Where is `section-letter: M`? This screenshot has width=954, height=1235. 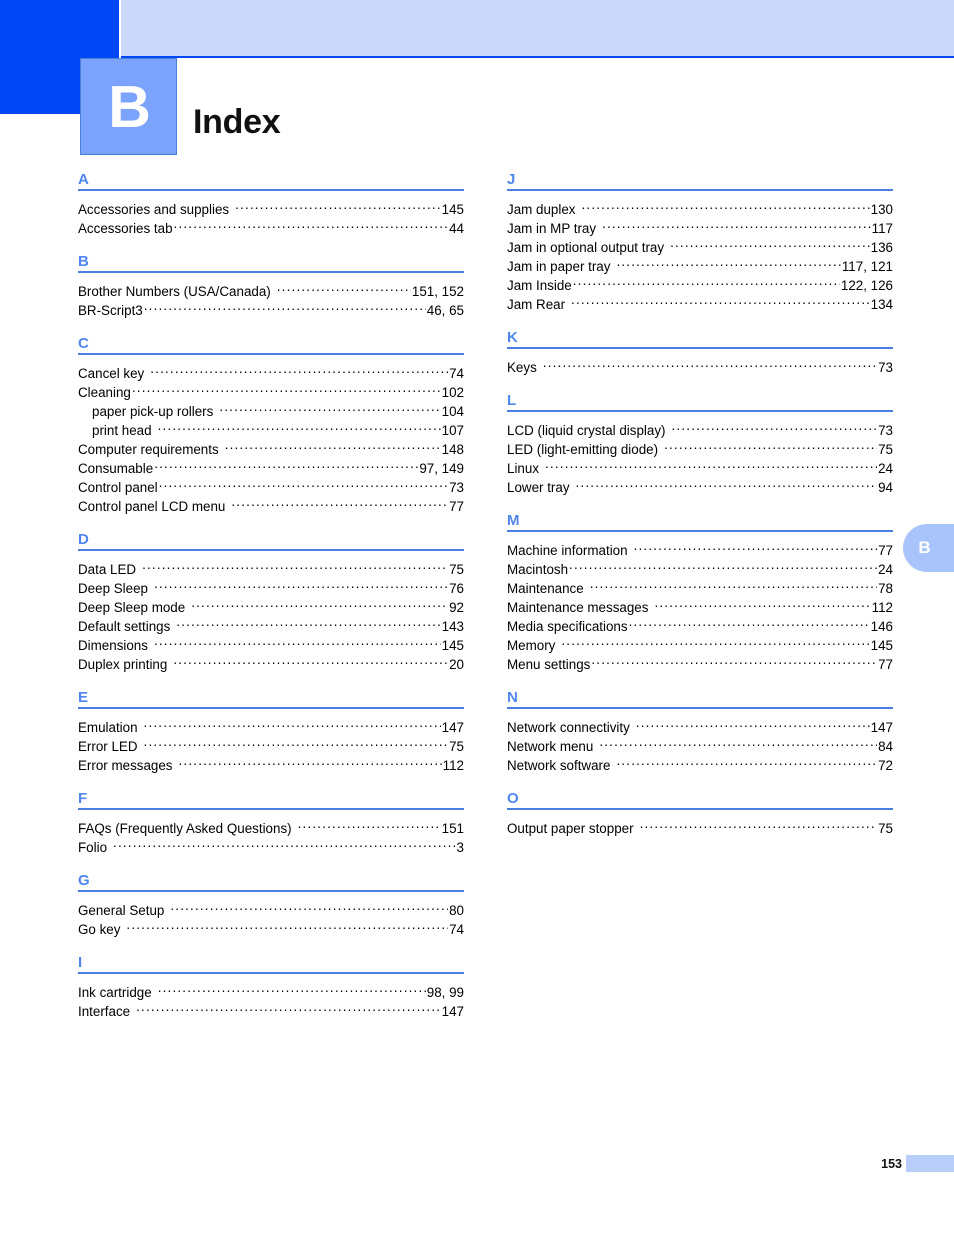 section-letter: M is located at coordinates (513, 520).